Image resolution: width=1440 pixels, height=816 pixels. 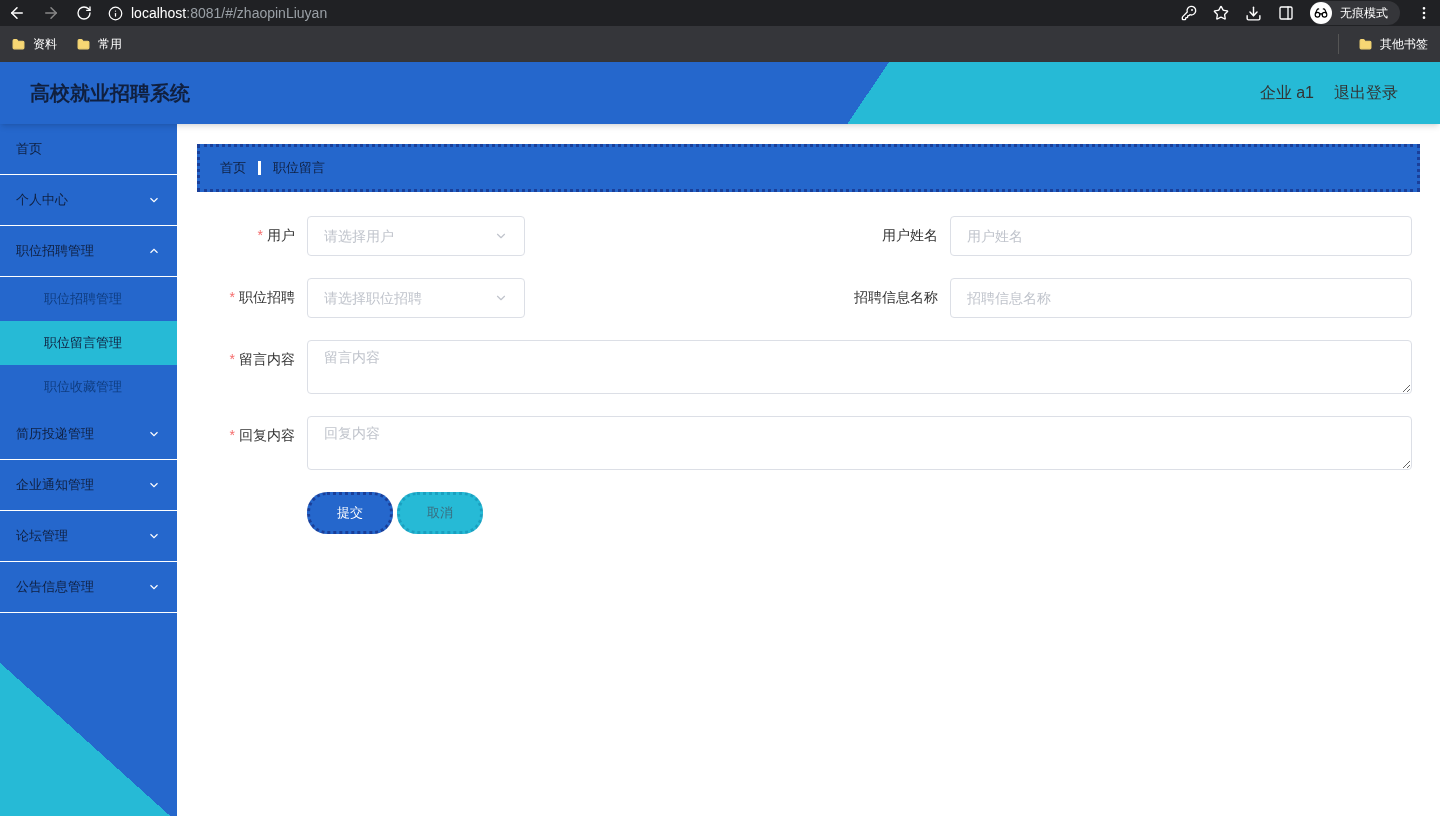 What do you see at coordinates (84, 13) in the screenshot?
I see `reload-icon` at bounding box center [84, 13].